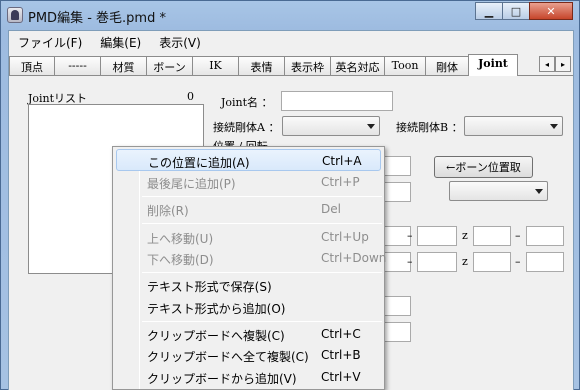 This screenshot has width=580, height=390. Describe the element at coordinates (180, 260) in the screenshot. I see `menu-item-label: 下へ移動(D)` at that location.